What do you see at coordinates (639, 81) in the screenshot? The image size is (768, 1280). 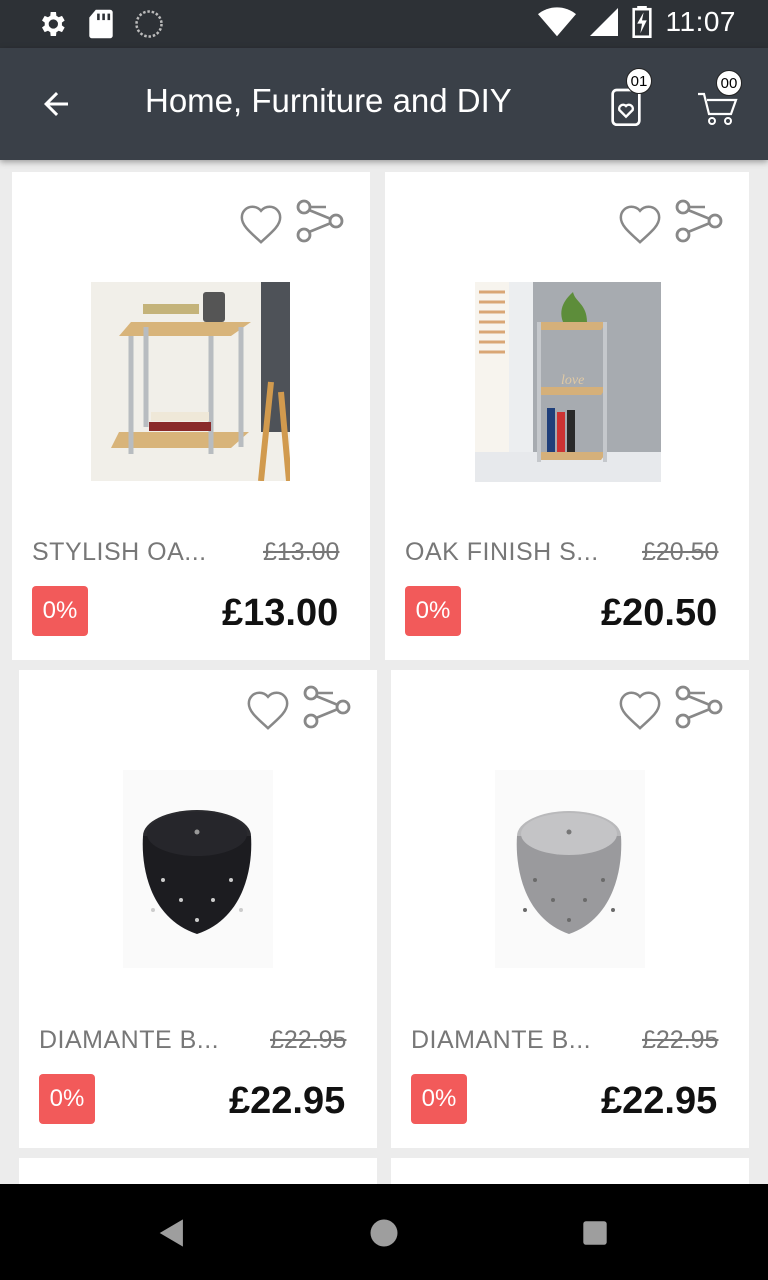 I see `wishlist-badge: 01` at bounding box center [639, 81].